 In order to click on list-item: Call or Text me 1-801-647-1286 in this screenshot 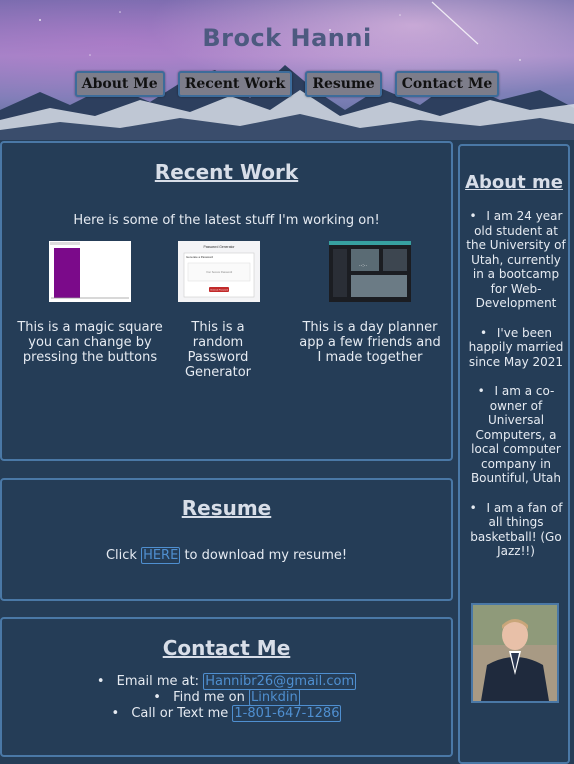, I will do `click(226, 713)`.